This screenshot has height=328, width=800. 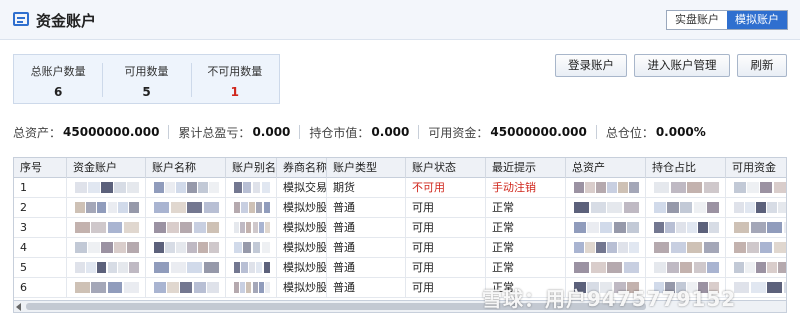 What do you see at coordinates (606, 168) in the screenshot?
I see `column-header: 总资产` at bounding box center [606, 168].